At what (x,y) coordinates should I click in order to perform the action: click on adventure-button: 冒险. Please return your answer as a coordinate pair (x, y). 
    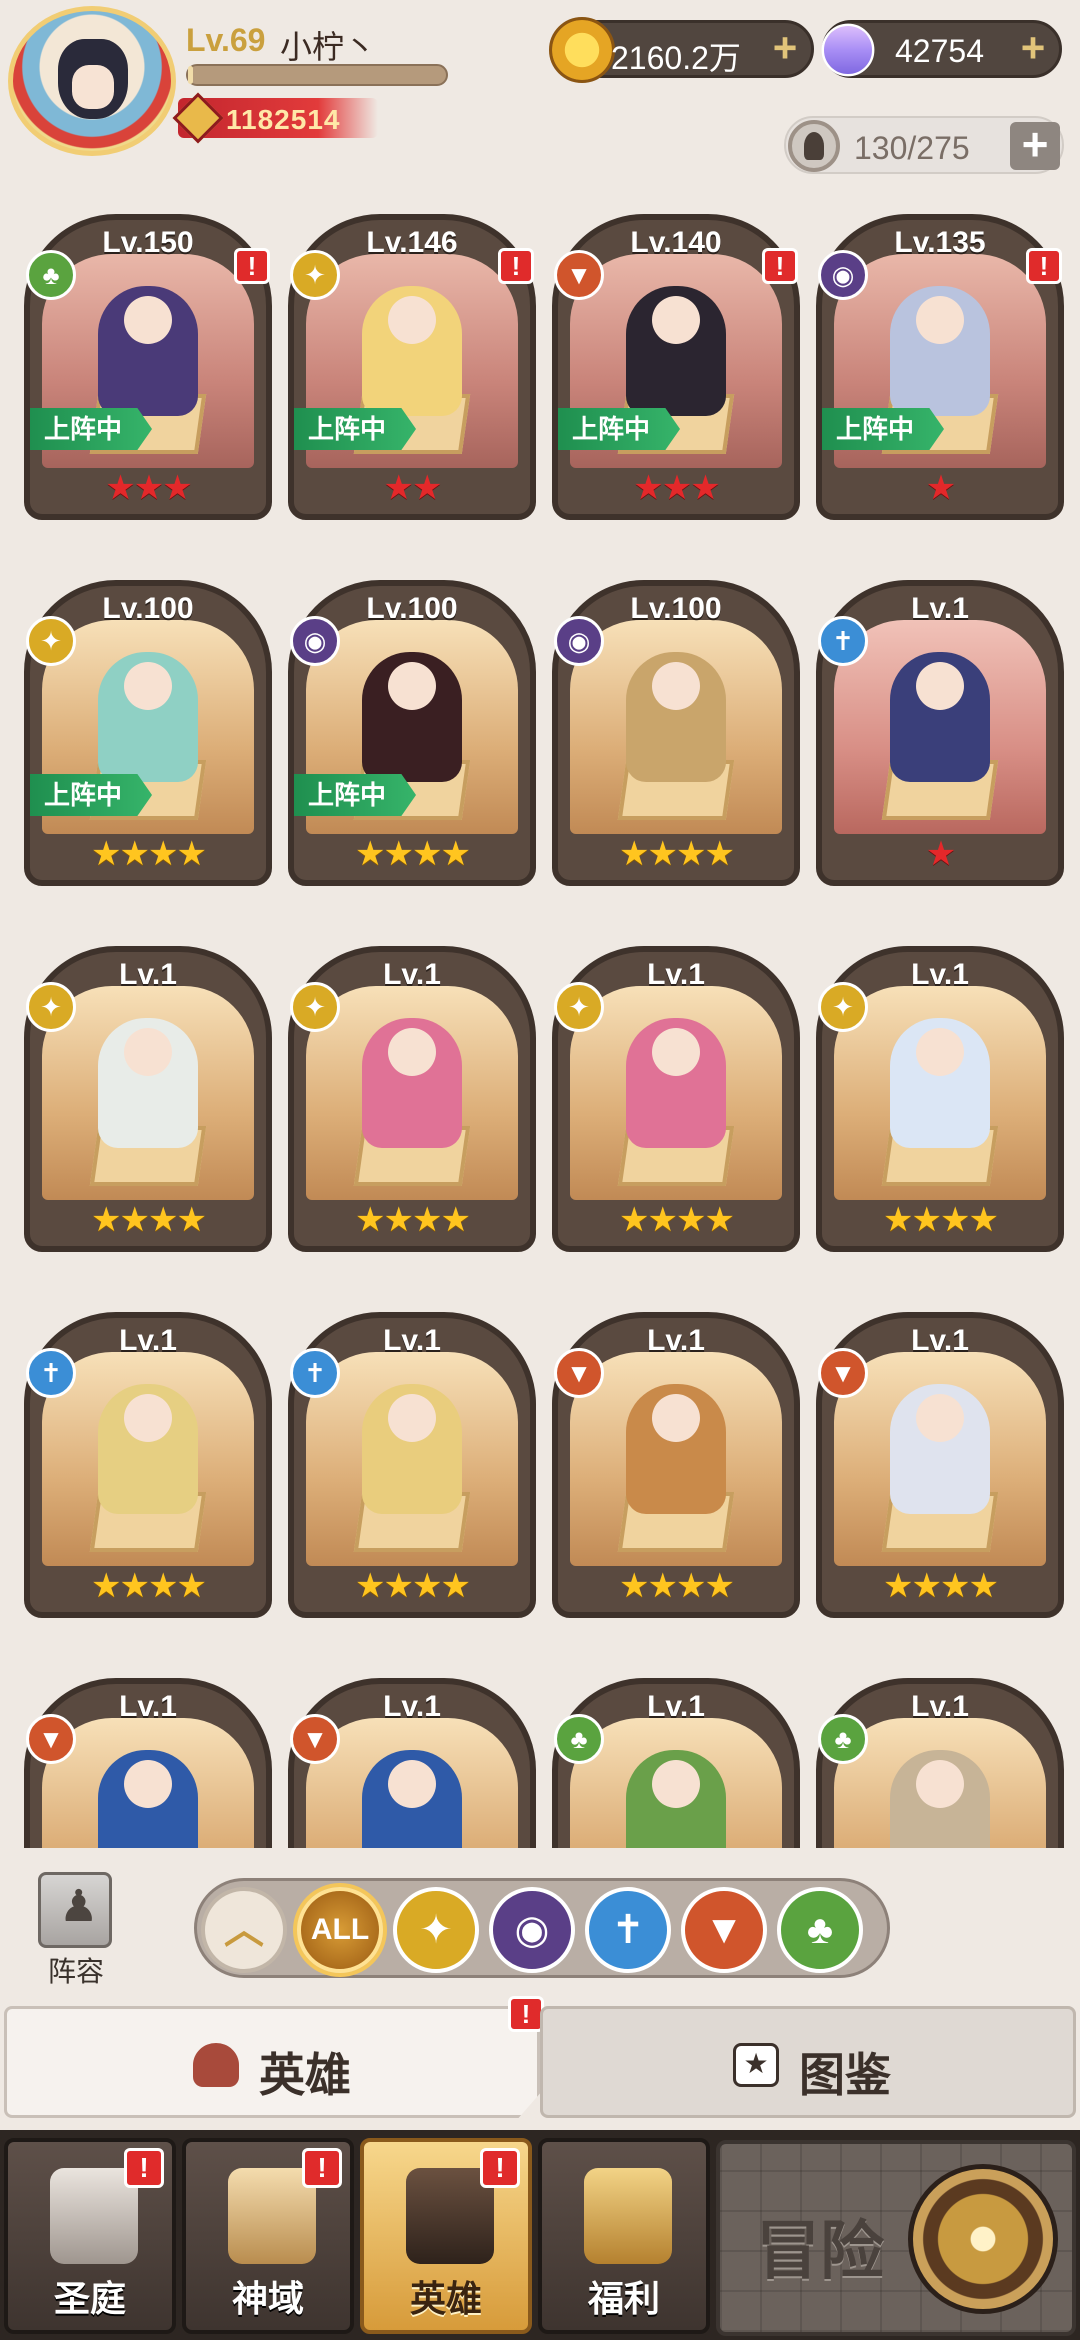
    Looking at the image, I should click on (896, 2238).